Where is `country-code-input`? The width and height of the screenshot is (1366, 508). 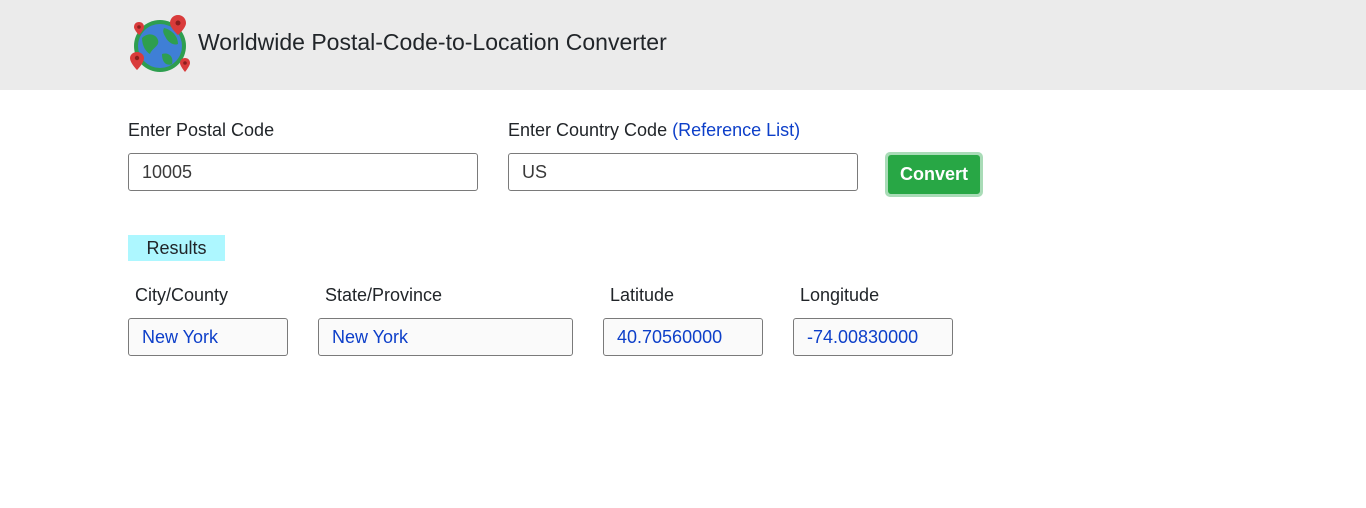 country-code-input is located at coordinates (683, 172).